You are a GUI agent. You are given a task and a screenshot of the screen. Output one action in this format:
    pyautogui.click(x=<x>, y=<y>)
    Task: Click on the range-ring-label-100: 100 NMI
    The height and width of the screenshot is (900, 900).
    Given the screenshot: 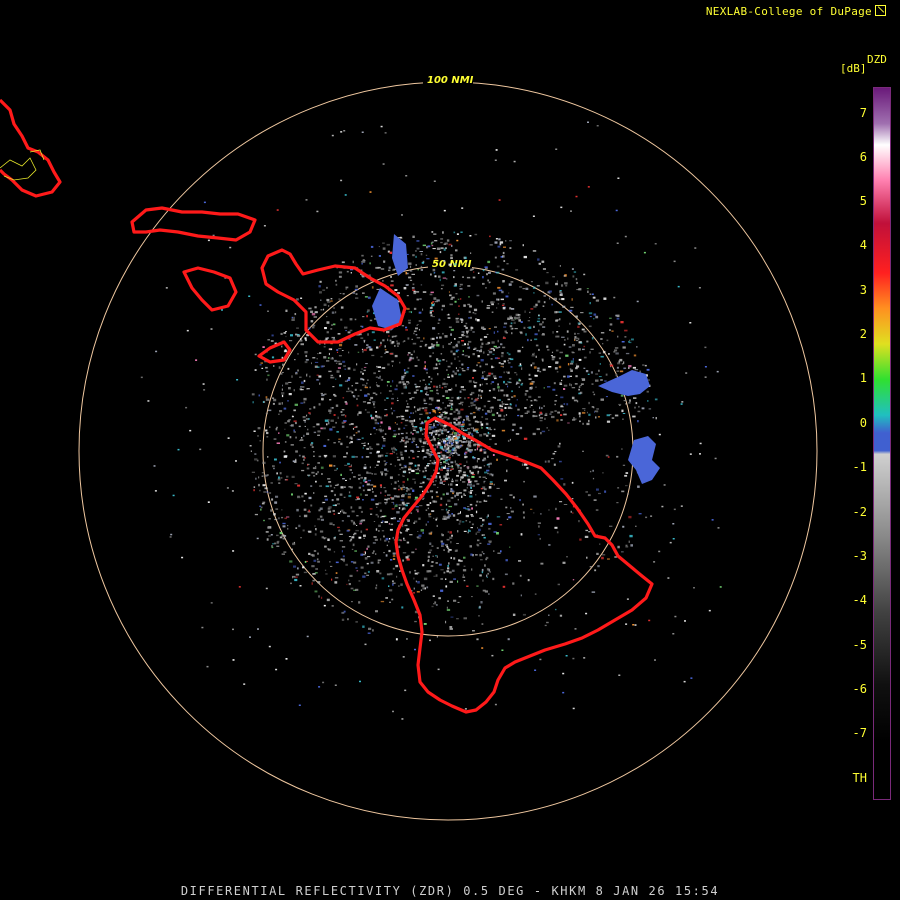 What is the action you would take?
    pyautogui.click(x=450, y=80)
    